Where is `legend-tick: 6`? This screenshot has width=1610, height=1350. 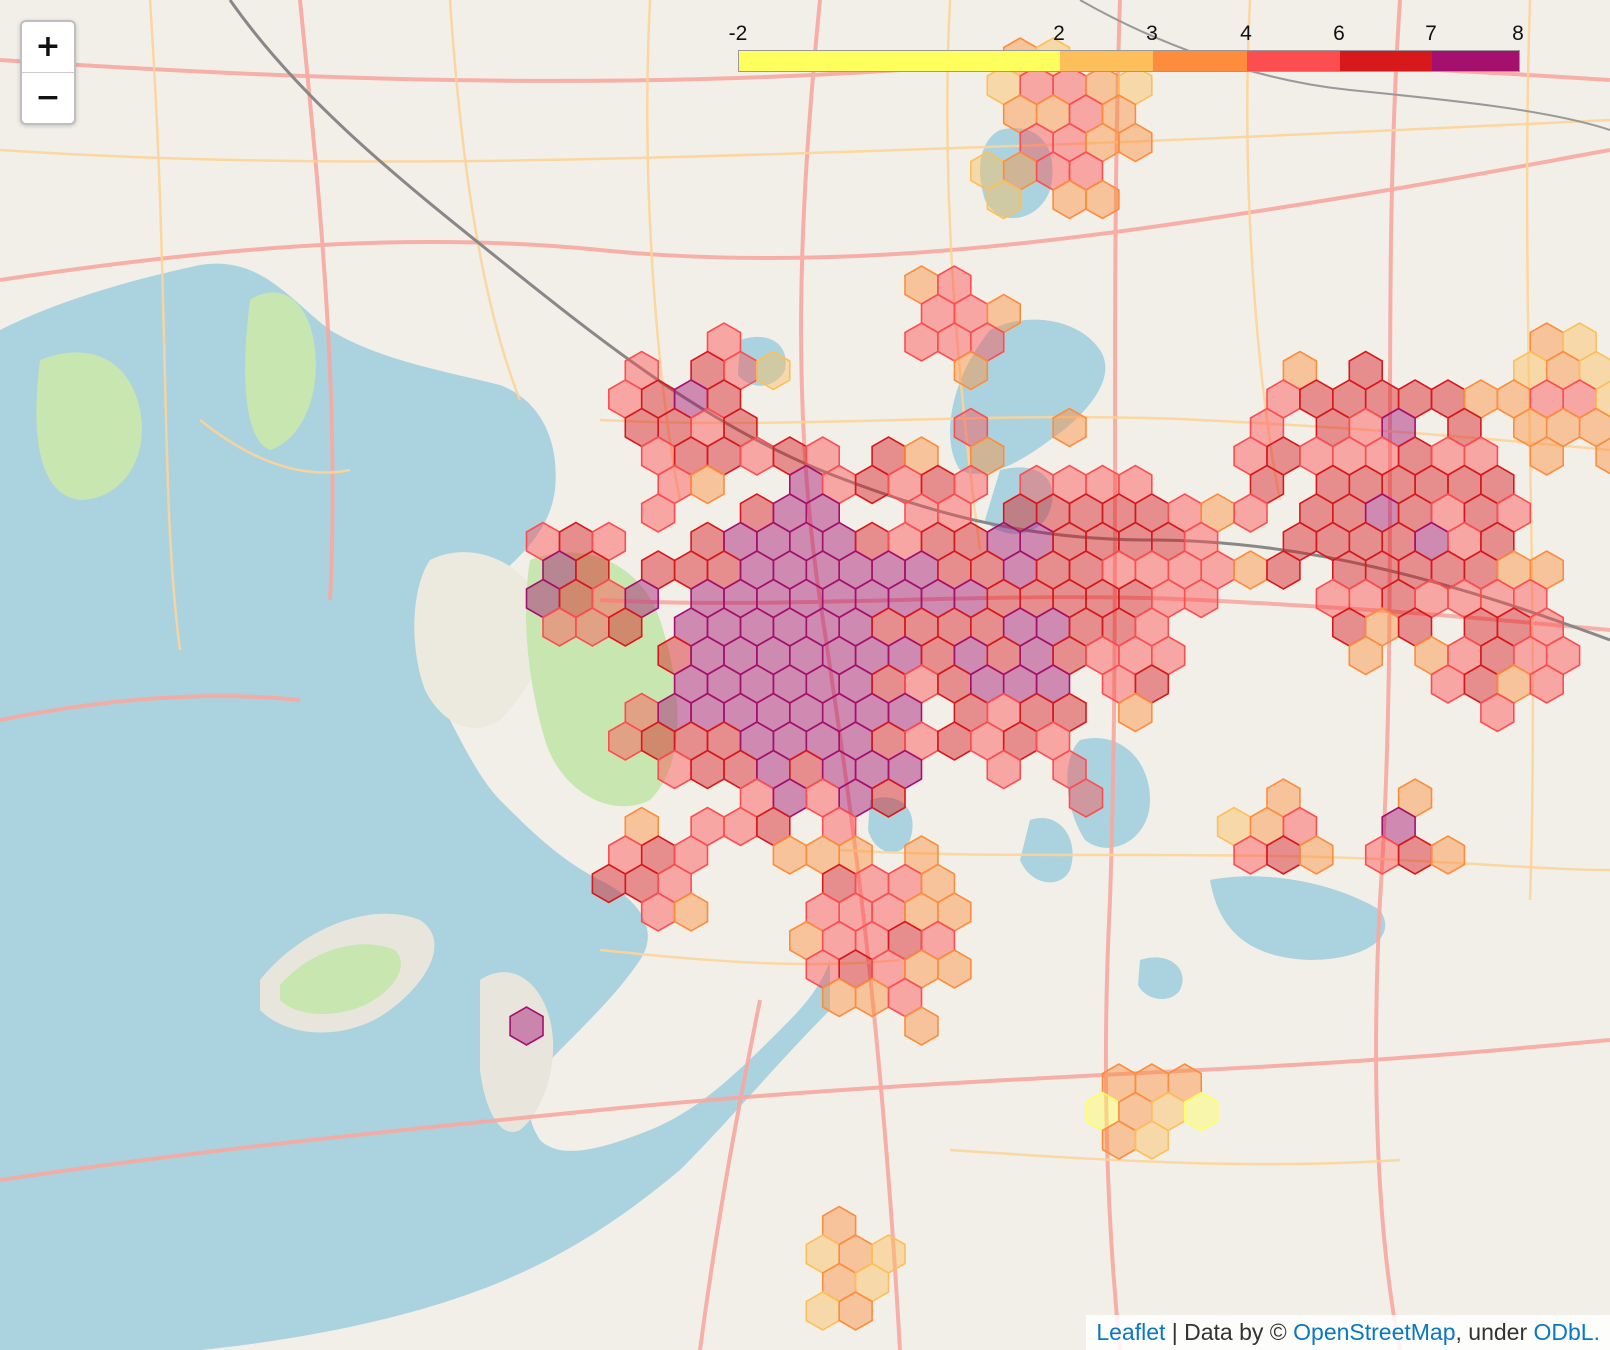
legend-tick: 6 is located at coordinates (1339, 33).